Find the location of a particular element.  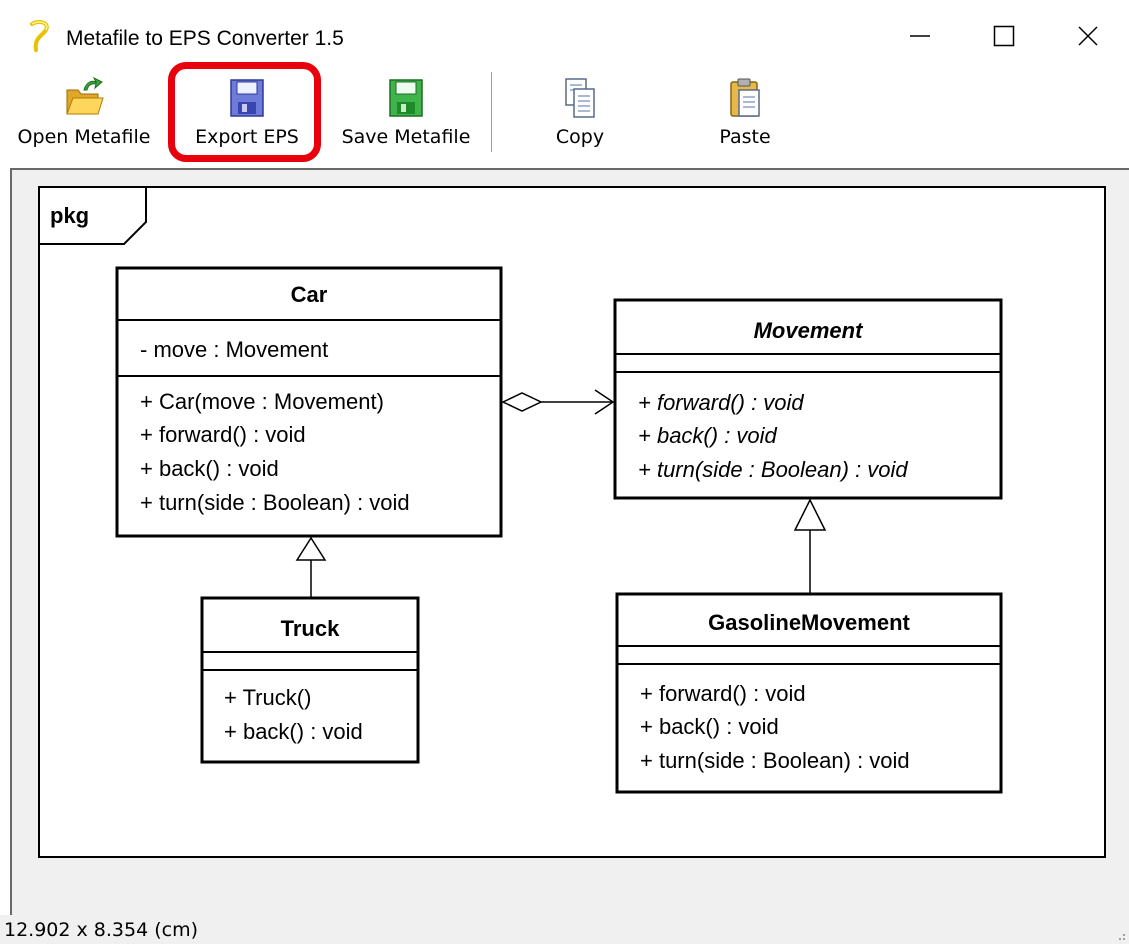

minimize-icon is located at coordinates (920, 36).